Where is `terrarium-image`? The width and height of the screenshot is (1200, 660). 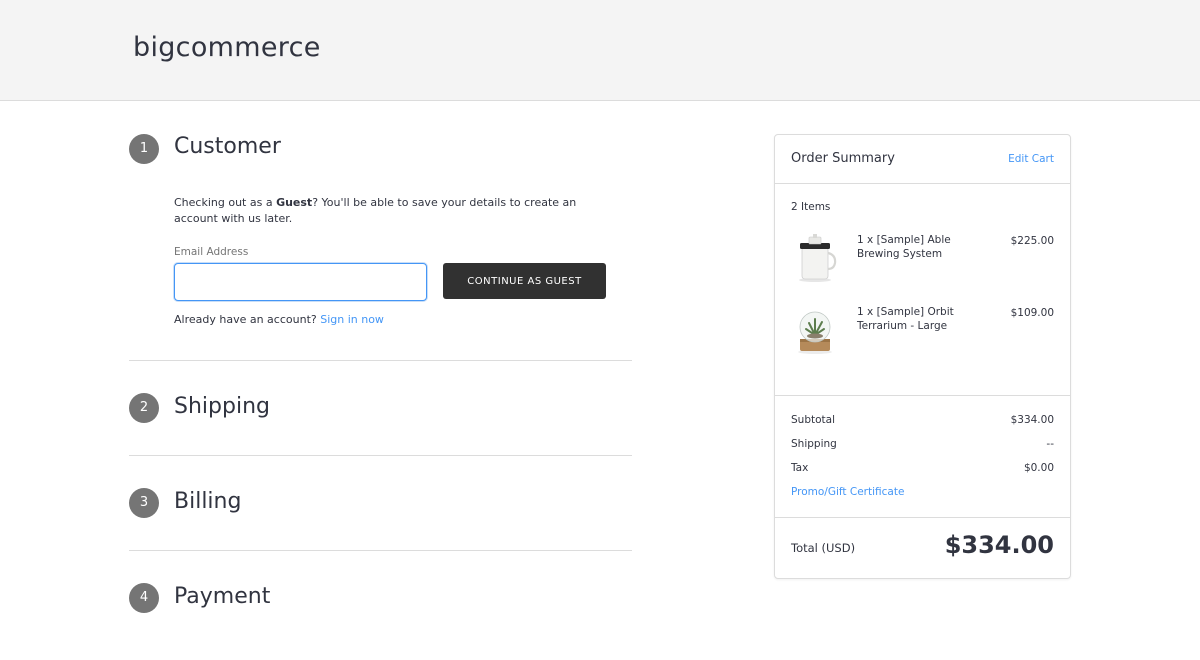 terrarium-image is located at coordinates (815, 332).